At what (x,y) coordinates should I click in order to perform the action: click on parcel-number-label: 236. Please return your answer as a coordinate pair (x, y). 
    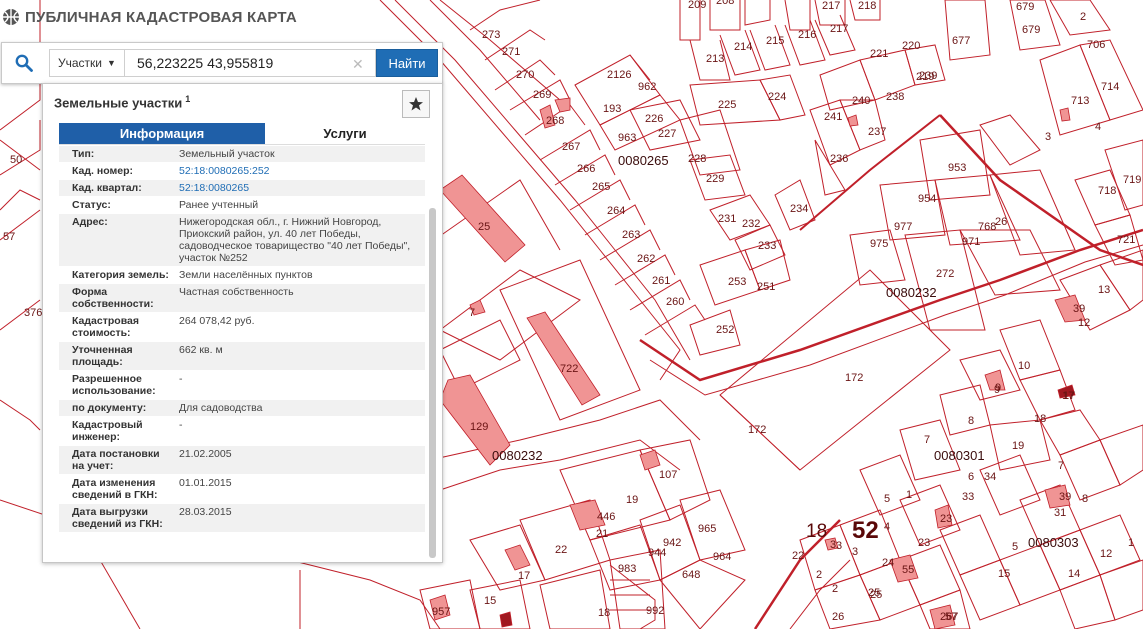
    Looking at the image, I should click on (839, 159).